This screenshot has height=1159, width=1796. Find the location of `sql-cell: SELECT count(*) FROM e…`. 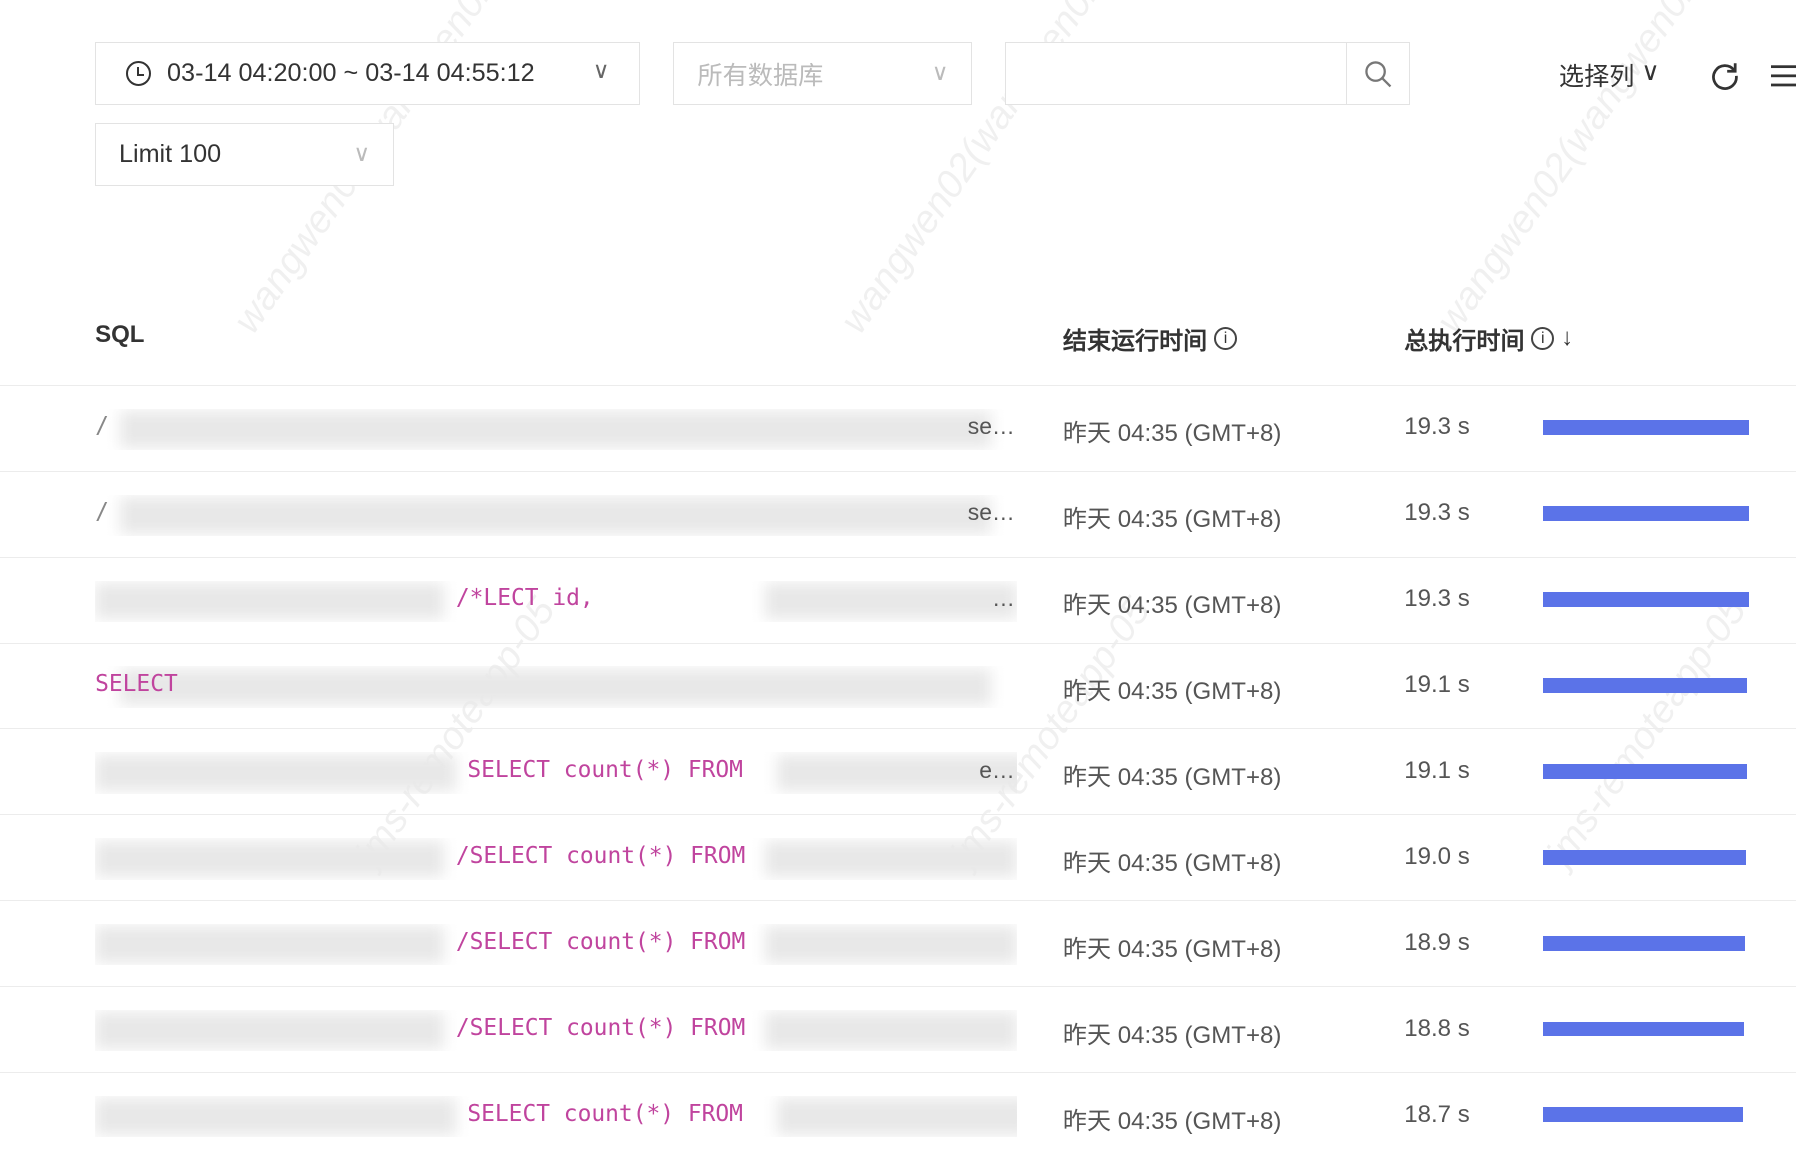

sql-cell: SELECT count(*) FROM e… is located at coordinates (556, 772).